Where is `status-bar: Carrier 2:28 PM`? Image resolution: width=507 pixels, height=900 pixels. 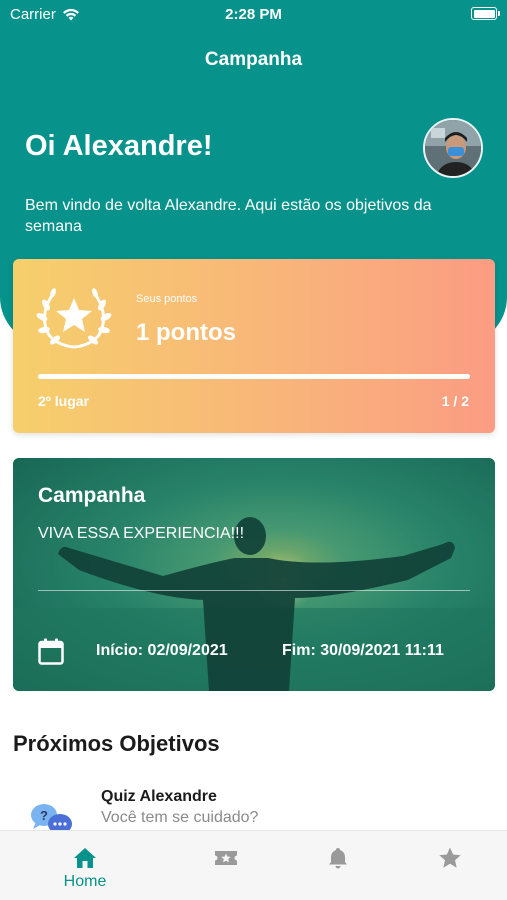 status-bar: Carrier 2:28 PM is located at coordinates (253, 15).